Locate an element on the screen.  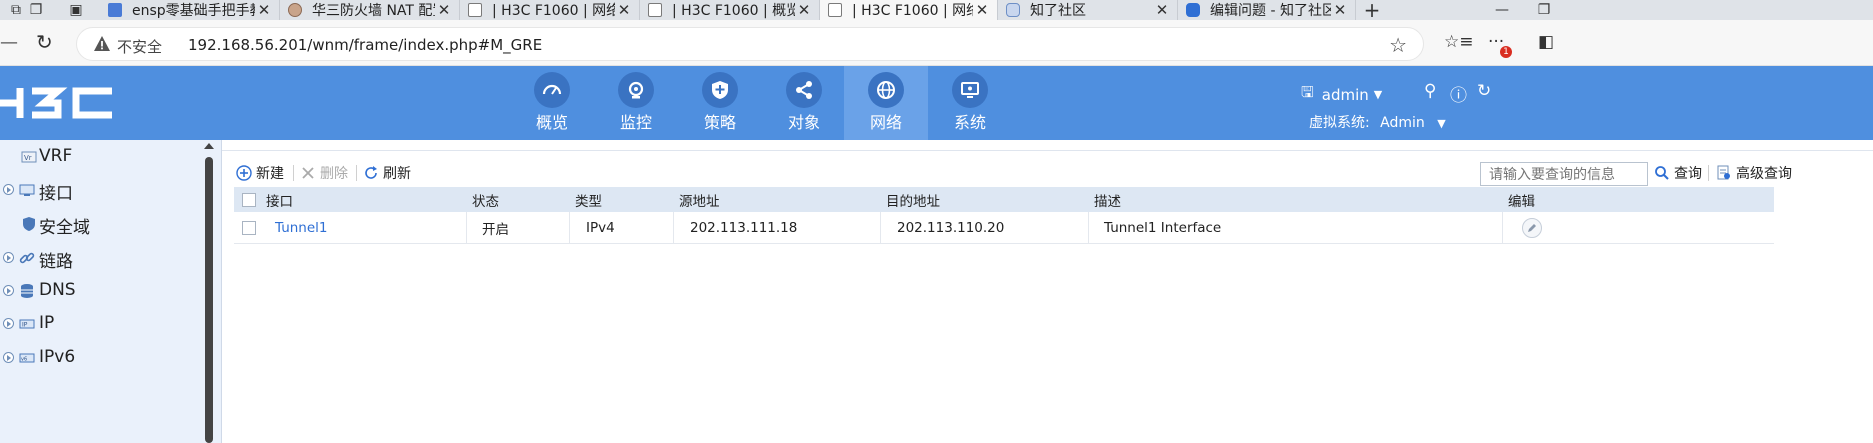
virtual-system-selector: 虚拟系统: Admin ▼ is located at coordinates (1377, 122).